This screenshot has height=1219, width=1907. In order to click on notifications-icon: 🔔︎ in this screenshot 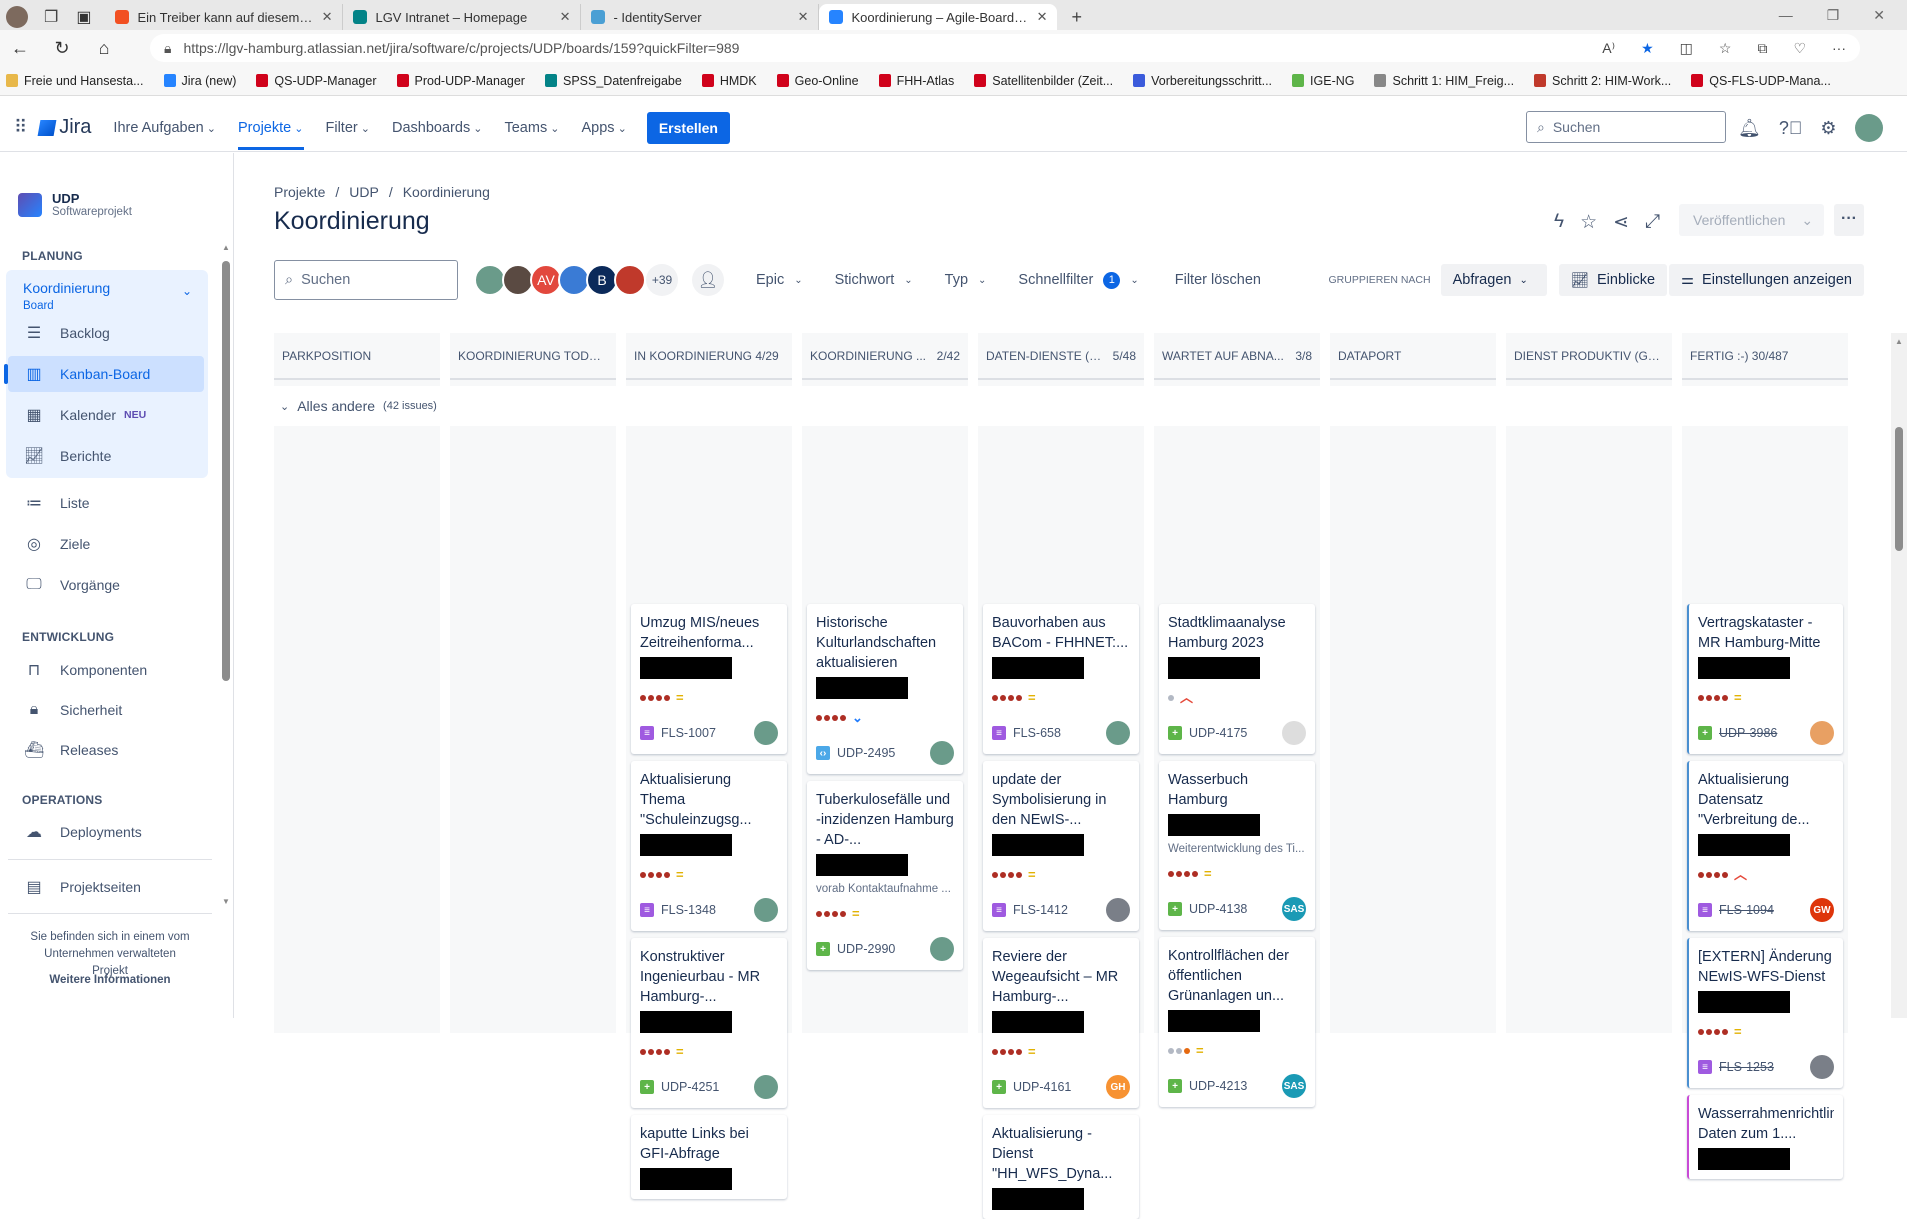, I will do `click(1749, 128)`.